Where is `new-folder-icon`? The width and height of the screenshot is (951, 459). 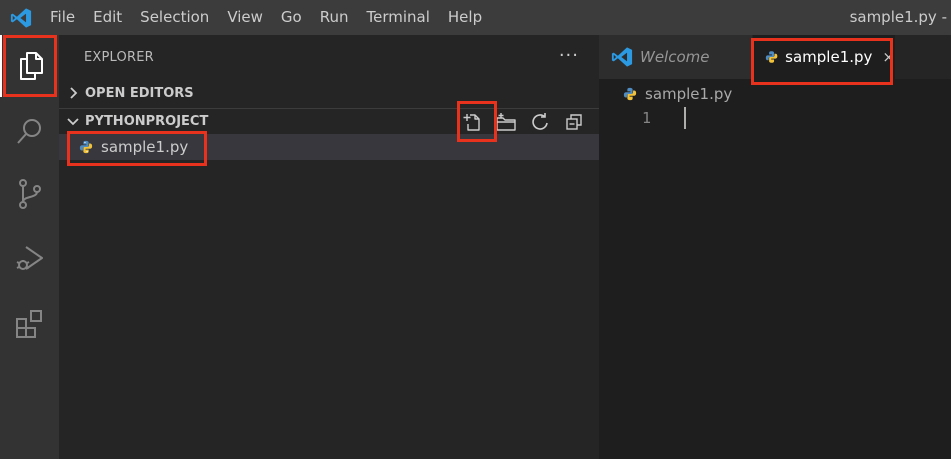
new-folder-icon is located at coordinates (506, 122).